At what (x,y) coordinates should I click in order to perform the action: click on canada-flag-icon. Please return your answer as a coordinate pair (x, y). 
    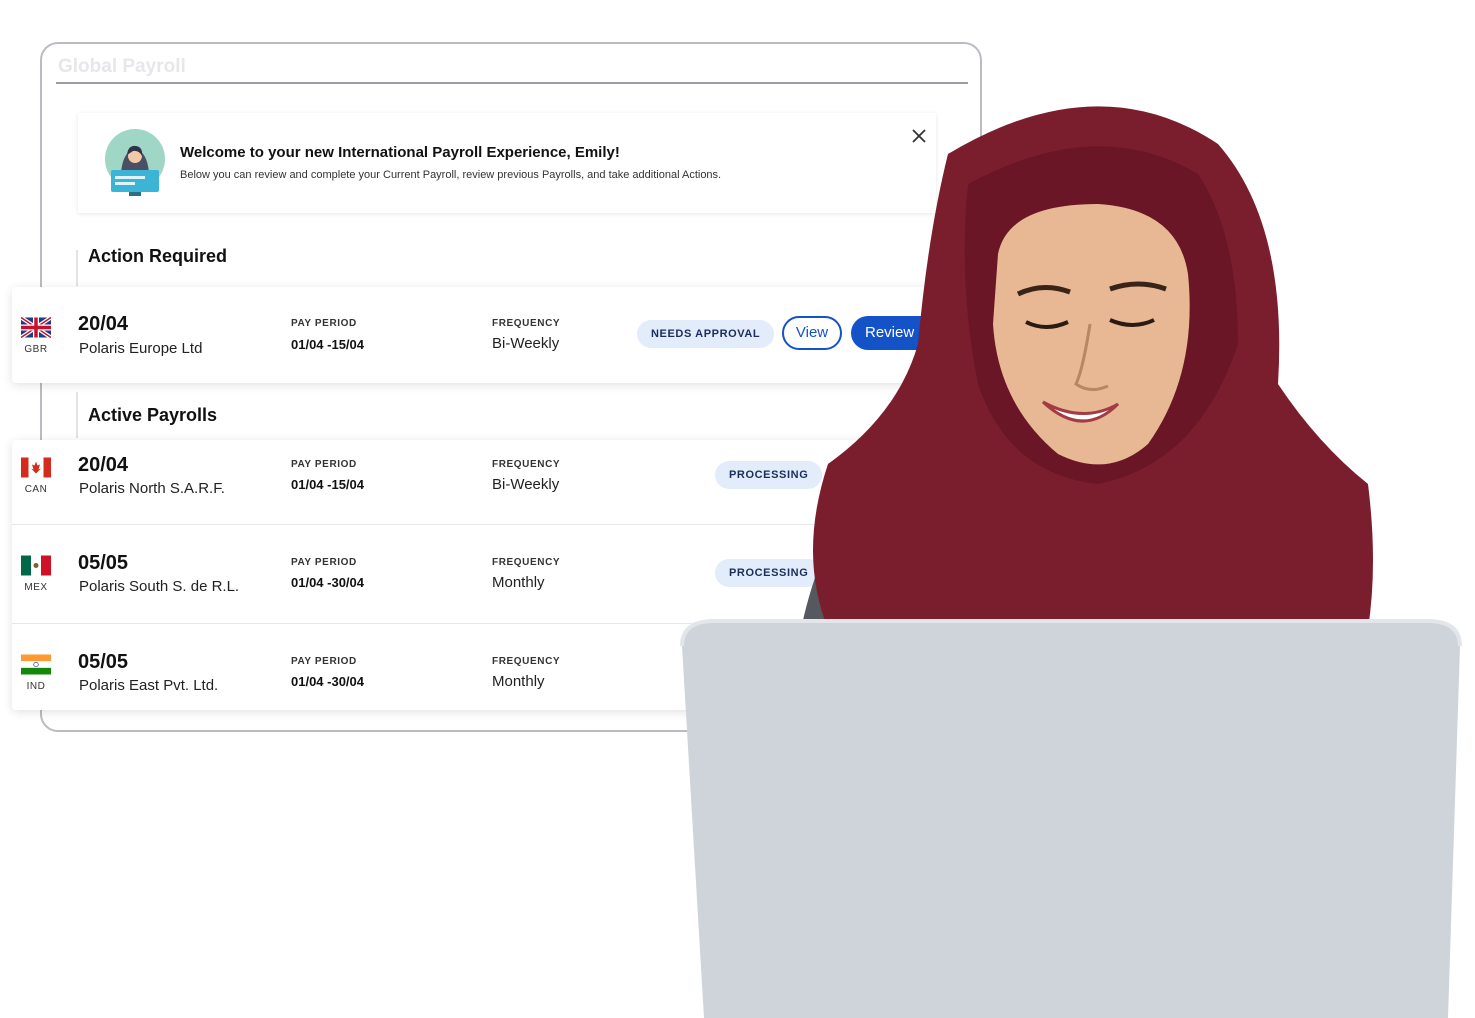
    Looking at the image, I should click on (36, 467).